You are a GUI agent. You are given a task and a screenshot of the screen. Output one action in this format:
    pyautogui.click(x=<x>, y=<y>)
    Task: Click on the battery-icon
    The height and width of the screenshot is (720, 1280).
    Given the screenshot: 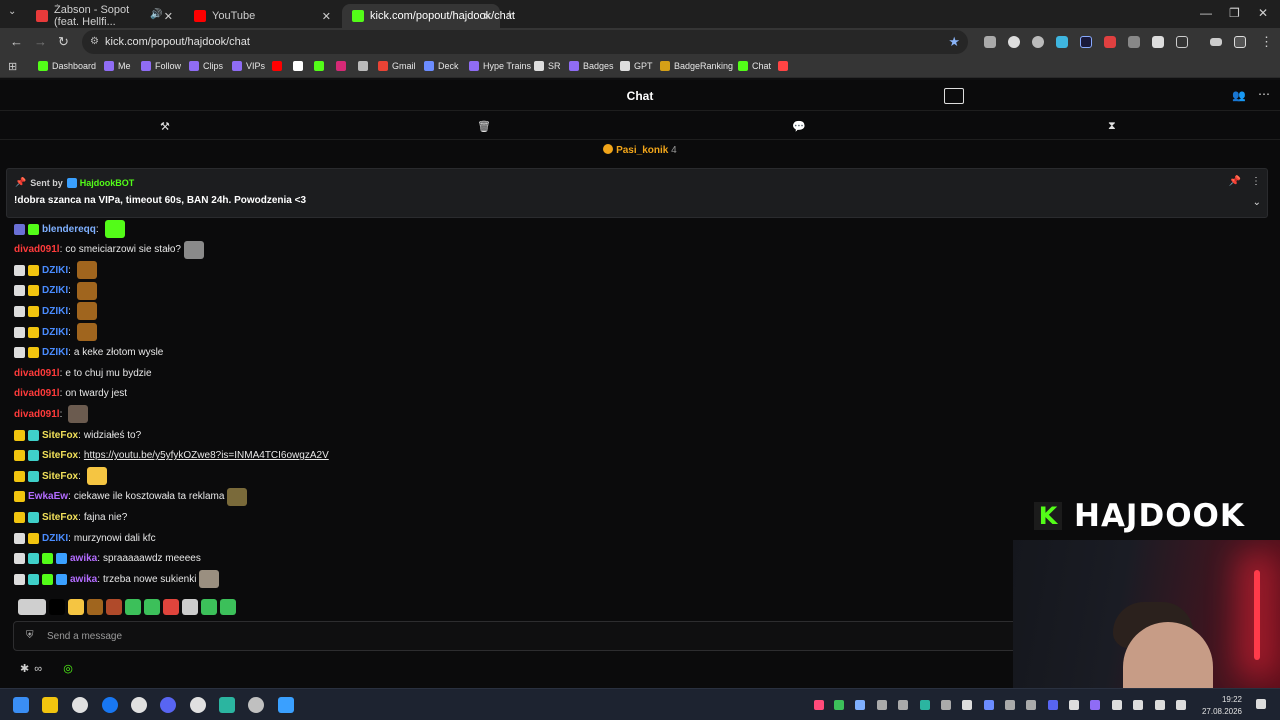 What is the action you would take?
    pyautogui.click(x=1181, y=705)
    